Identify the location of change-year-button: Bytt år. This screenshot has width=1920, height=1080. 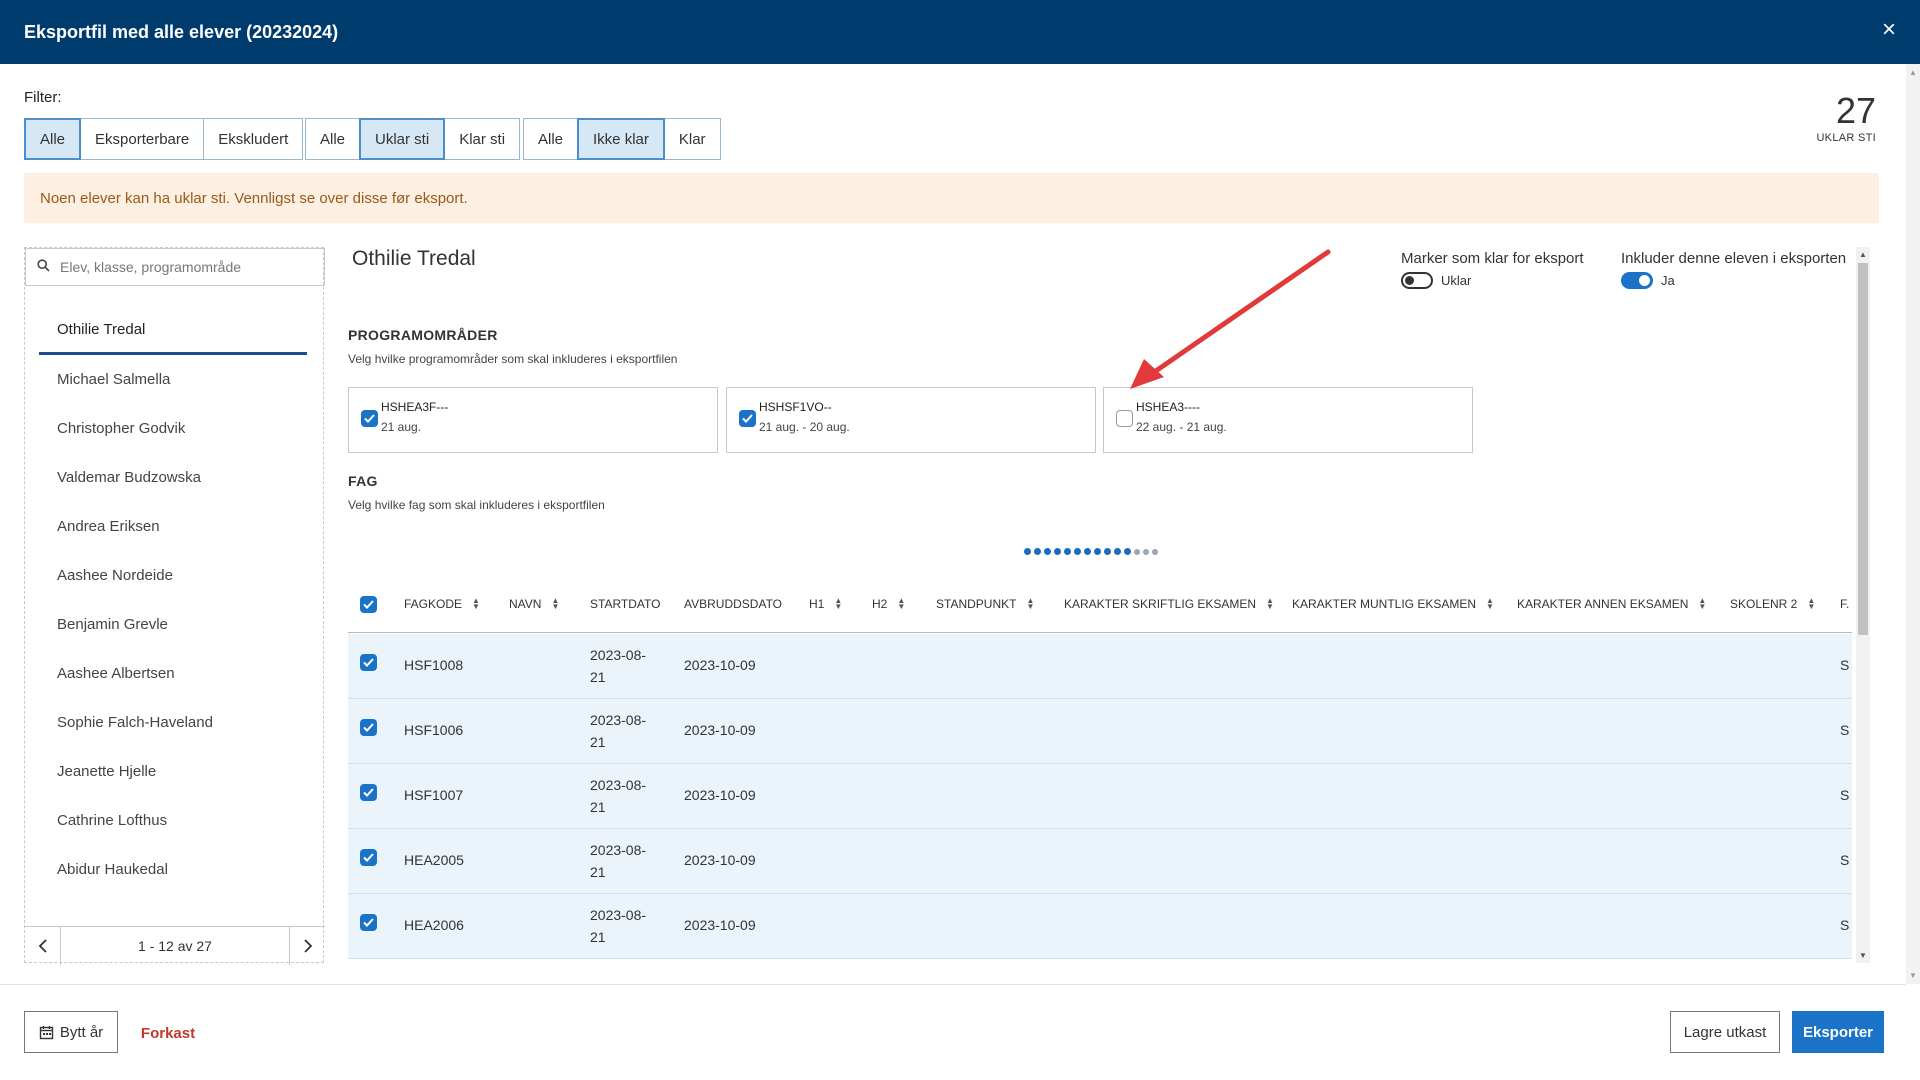
(71, 1032).